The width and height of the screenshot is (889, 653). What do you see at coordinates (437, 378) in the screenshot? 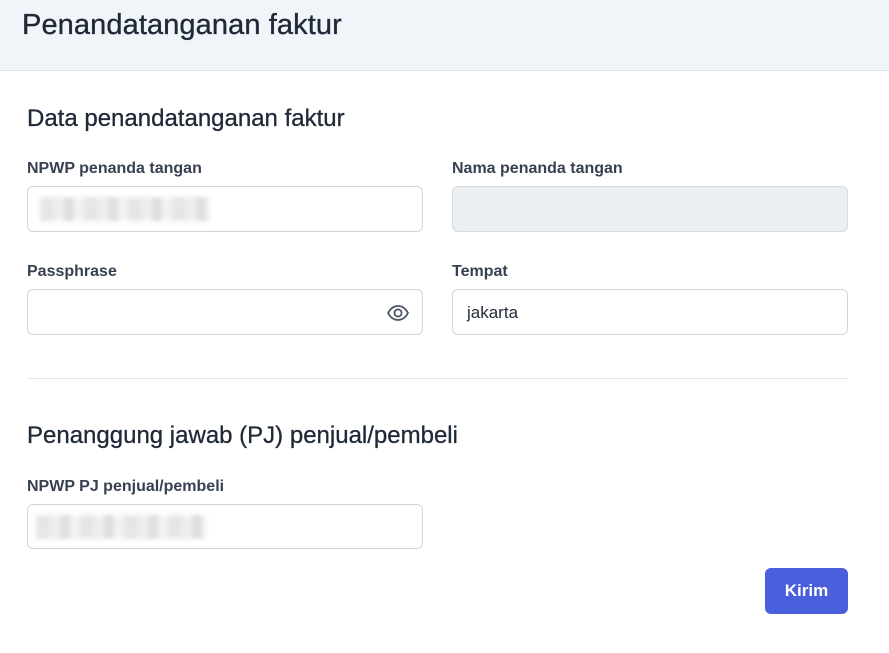
I see `section-divider` at bounding box center [437, 378].